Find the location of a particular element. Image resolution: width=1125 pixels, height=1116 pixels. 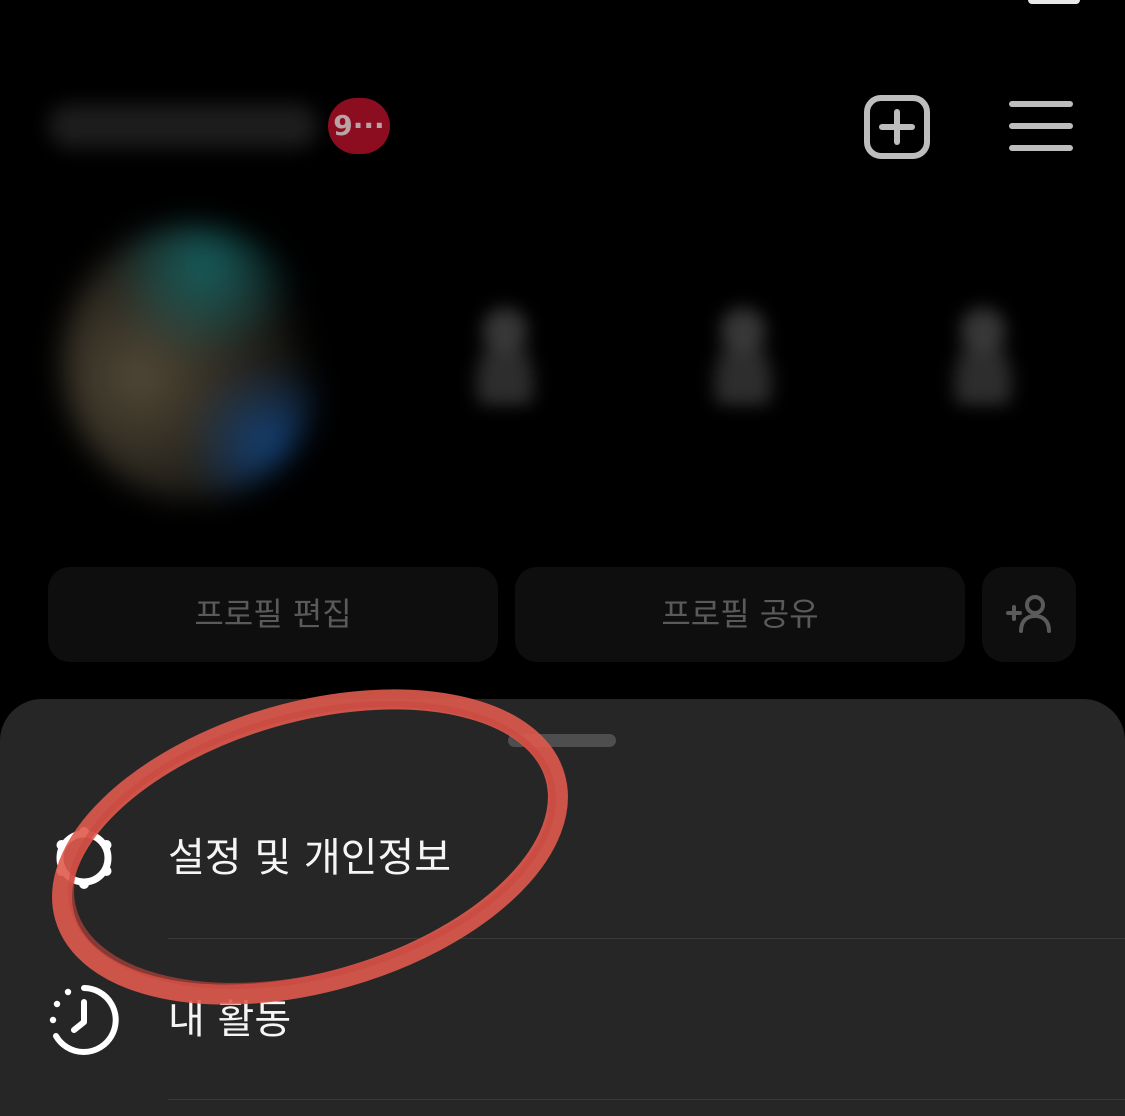

activity-clock-icon is located at coordinates (84, 1020).